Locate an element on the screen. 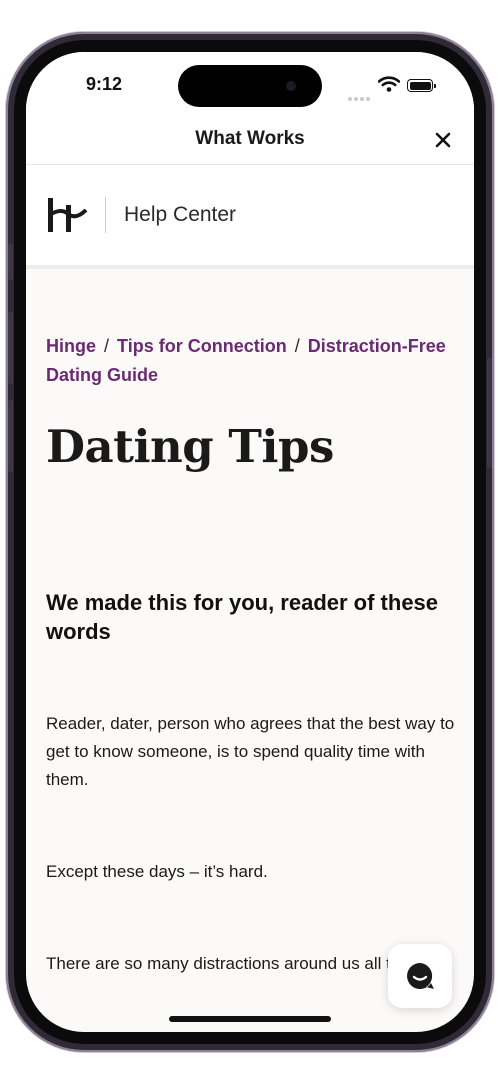 The image size is (500, 1084). nav-title: What Works is located at coordinates (250, 138).